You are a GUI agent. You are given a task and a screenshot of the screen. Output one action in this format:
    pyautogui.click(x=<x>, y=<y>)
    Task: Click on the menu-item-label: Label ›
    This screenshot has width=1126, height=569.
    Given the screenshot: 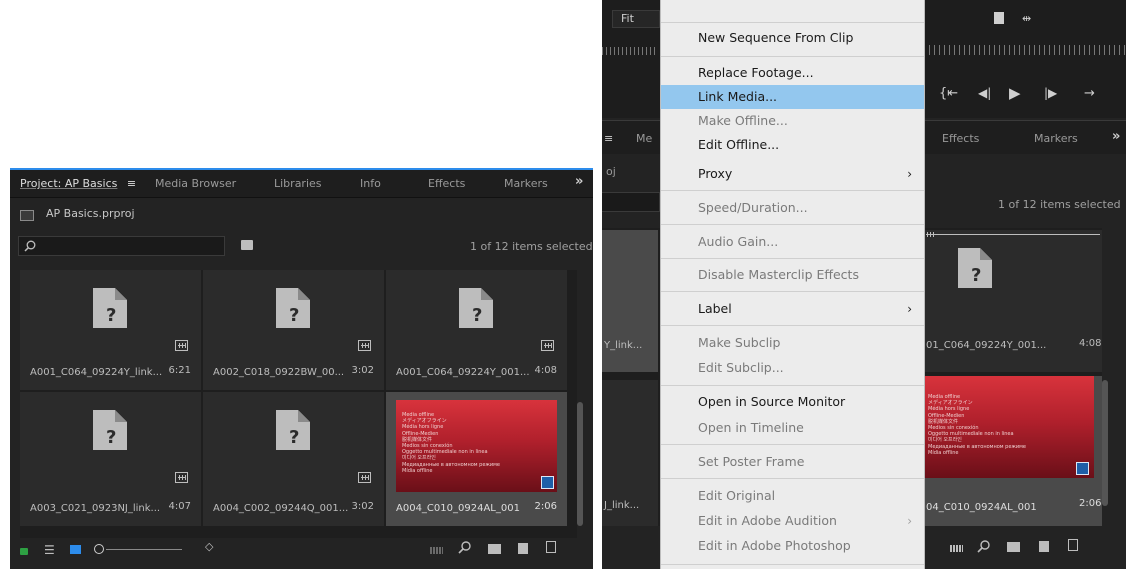 What is the action you would take?
    pyautogui.click(x=792, y=309)
    